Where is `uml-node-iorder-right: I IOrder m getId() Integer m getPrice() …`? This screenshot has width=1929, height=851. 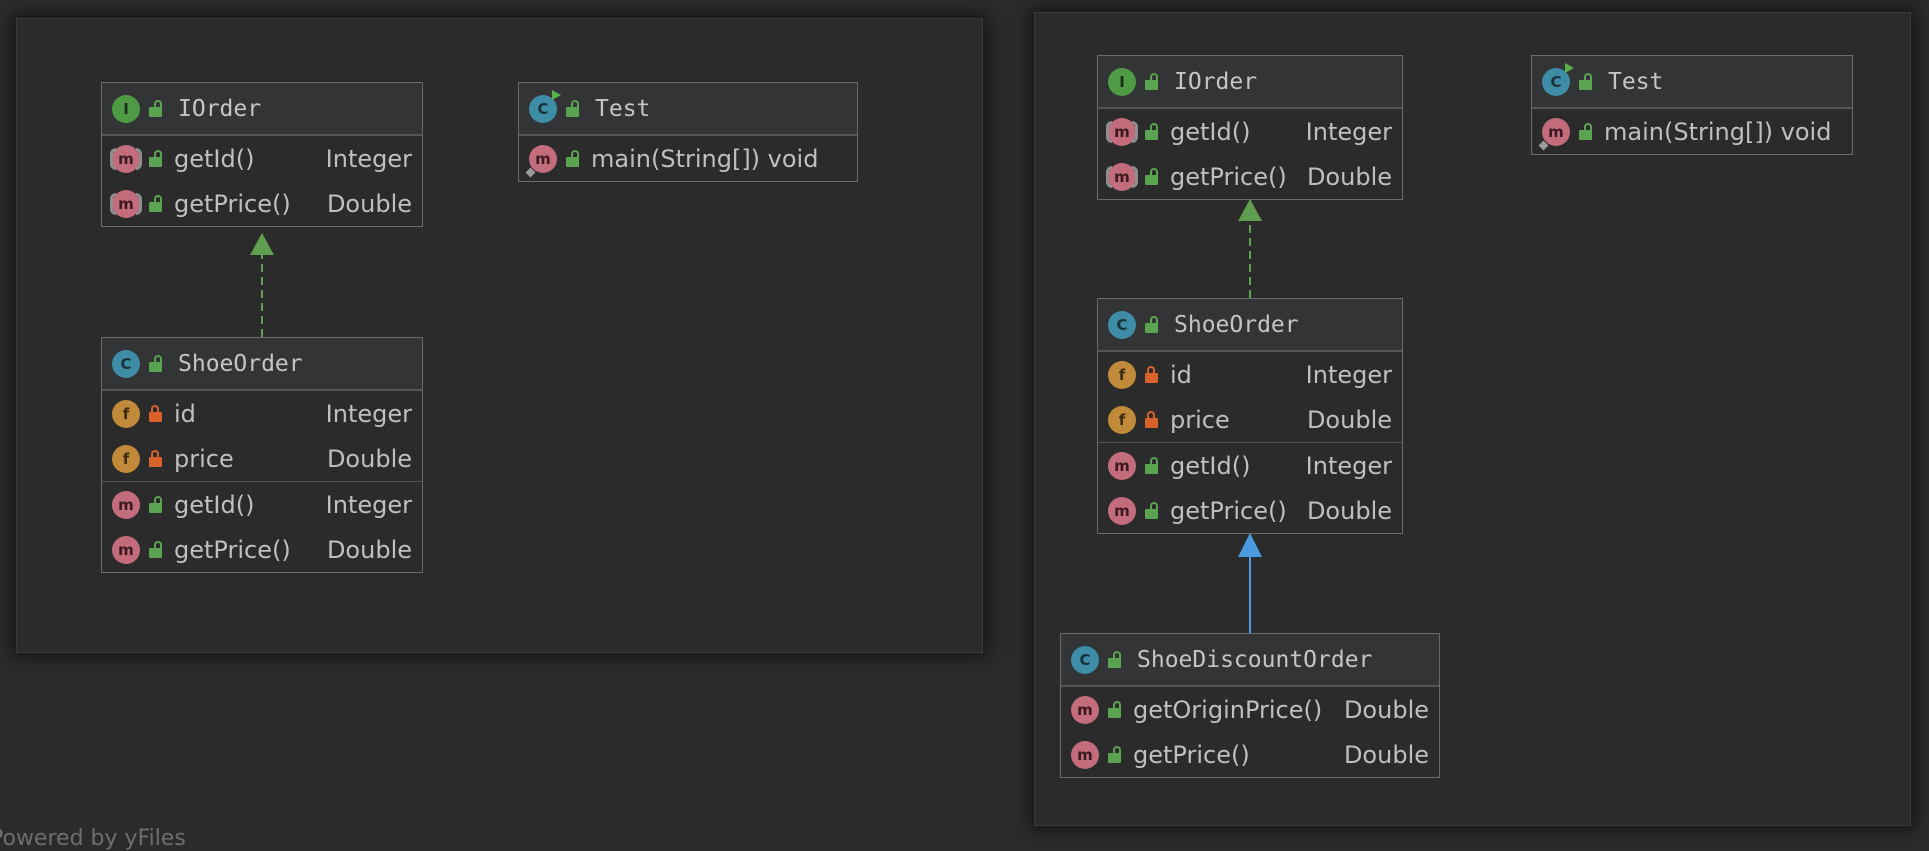 uml-node-iorder-right: I IOrder m getId() Integer m getPrice() … is located at coordinates (1250, 127).